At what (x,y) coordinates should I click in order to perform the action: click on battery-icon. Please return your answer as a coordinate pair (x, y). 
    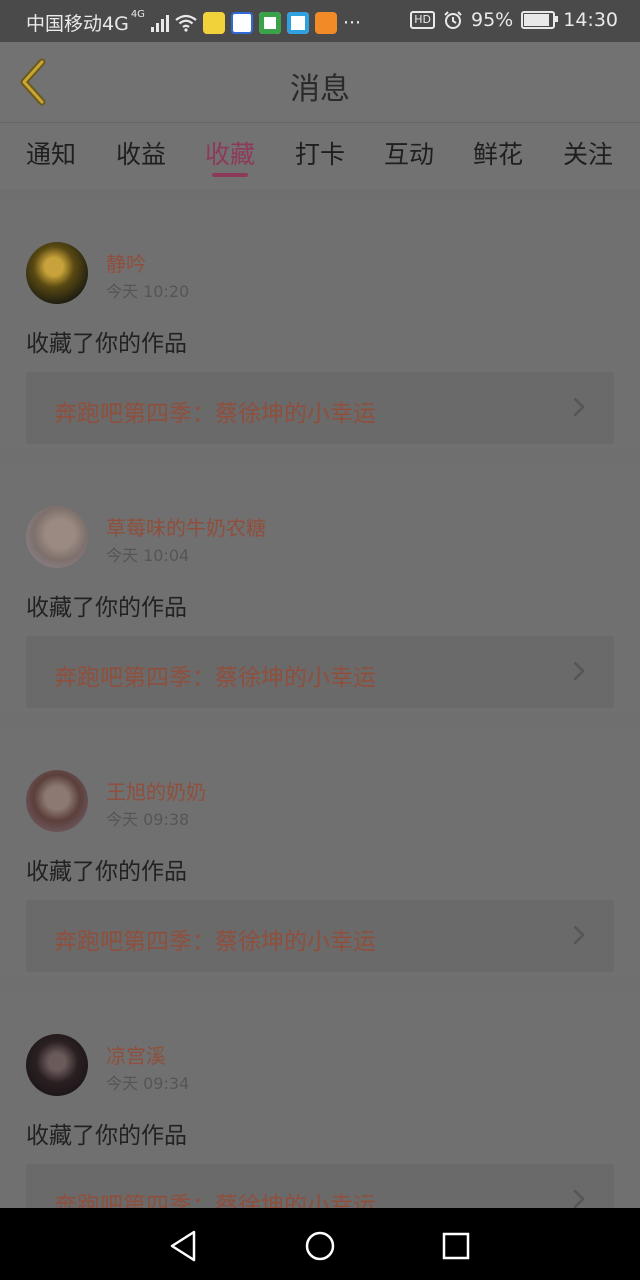
    Looking at the image, I should click on (540, 20).